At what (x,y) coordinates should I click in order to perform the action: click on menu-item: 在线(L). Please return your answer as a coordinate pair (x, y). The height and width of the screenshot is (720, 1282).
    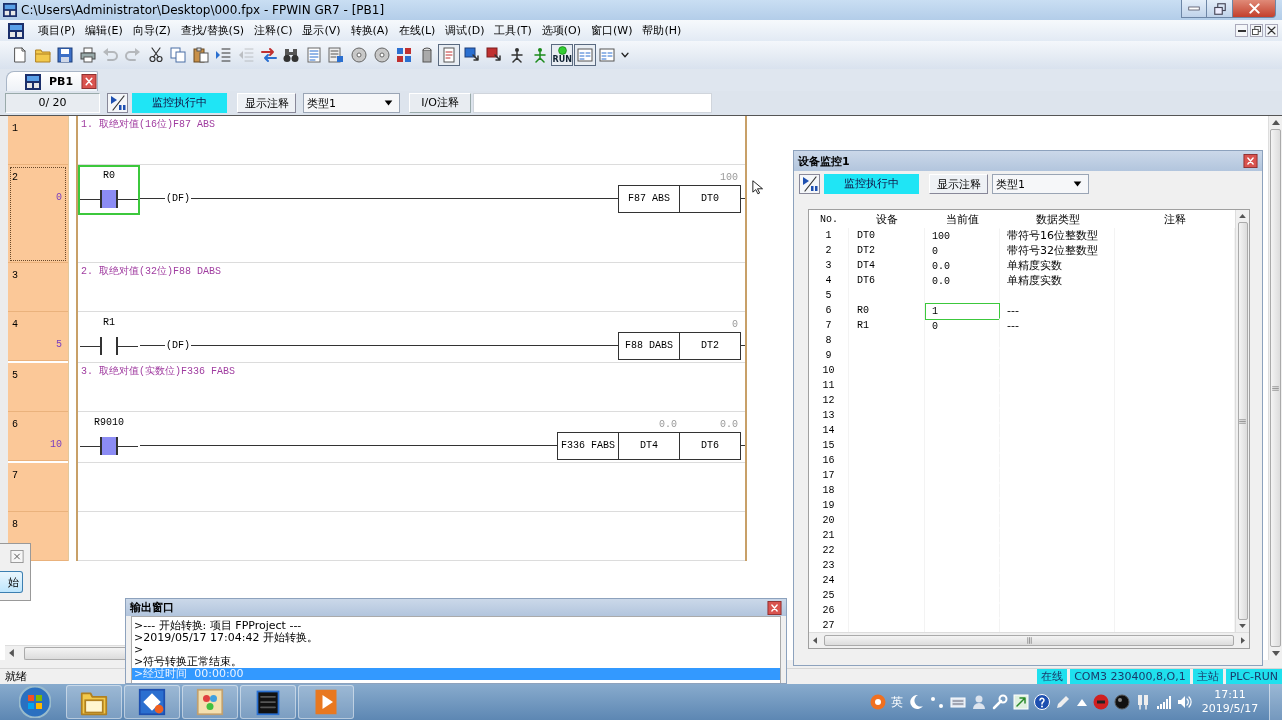
    Looking at the image, I should click on (417, 30).